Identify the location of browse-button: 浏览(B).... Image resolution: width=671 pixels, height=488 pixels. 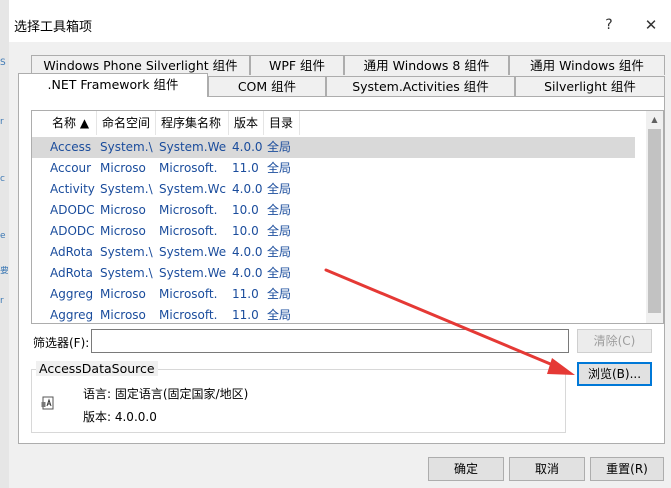
(614, 374).